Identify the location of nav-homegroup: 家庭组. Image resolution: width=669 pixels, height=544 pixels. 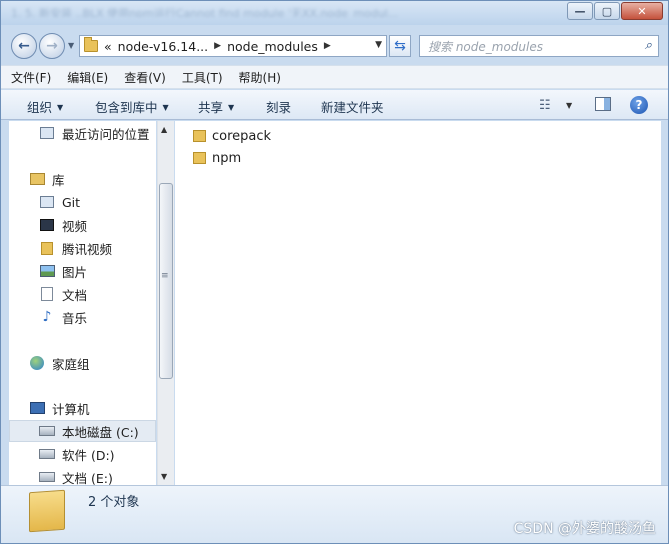
(82, 363).